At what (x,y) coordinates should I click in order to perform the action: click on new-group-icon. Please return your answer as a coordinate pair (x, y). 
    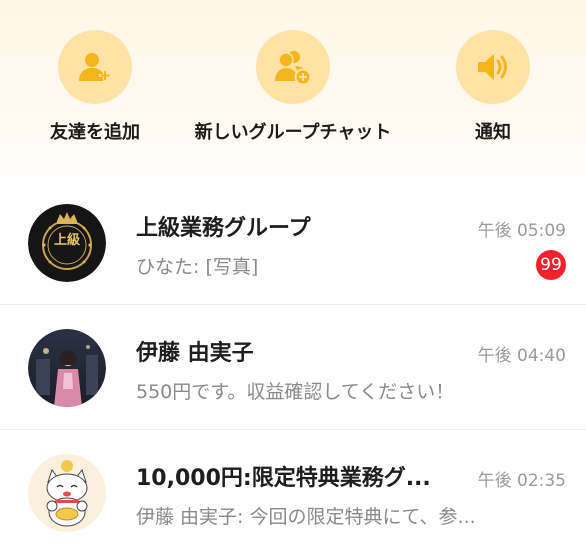
    Looking at the image, I should click on (293, 67).